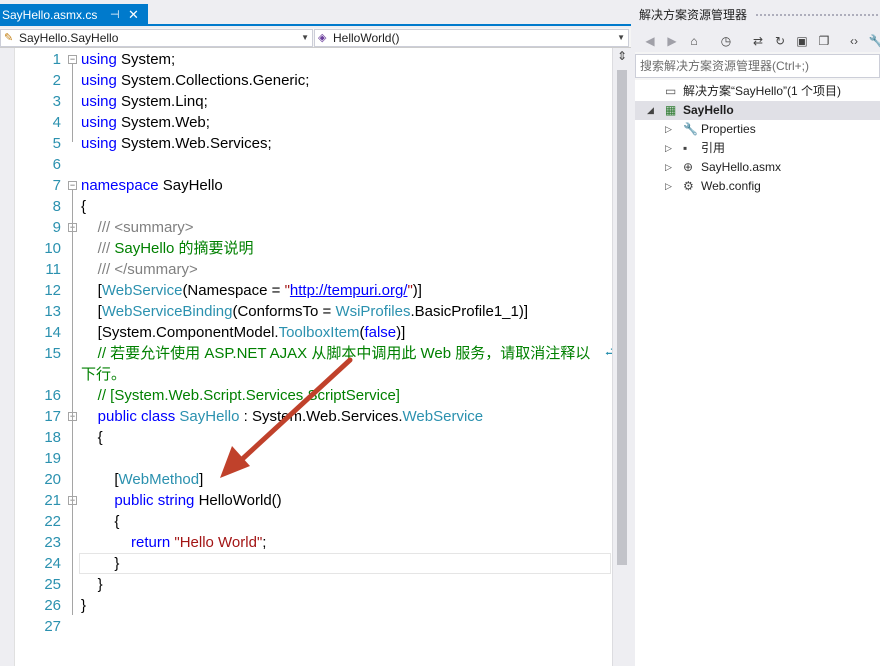 This screenshot has width=880, height=666. What do you see at coordinates (314, 248) in the screenshot?
I see `code-line: 10 /// SayHello 的摘要说明` at bounding box center [314, 248].